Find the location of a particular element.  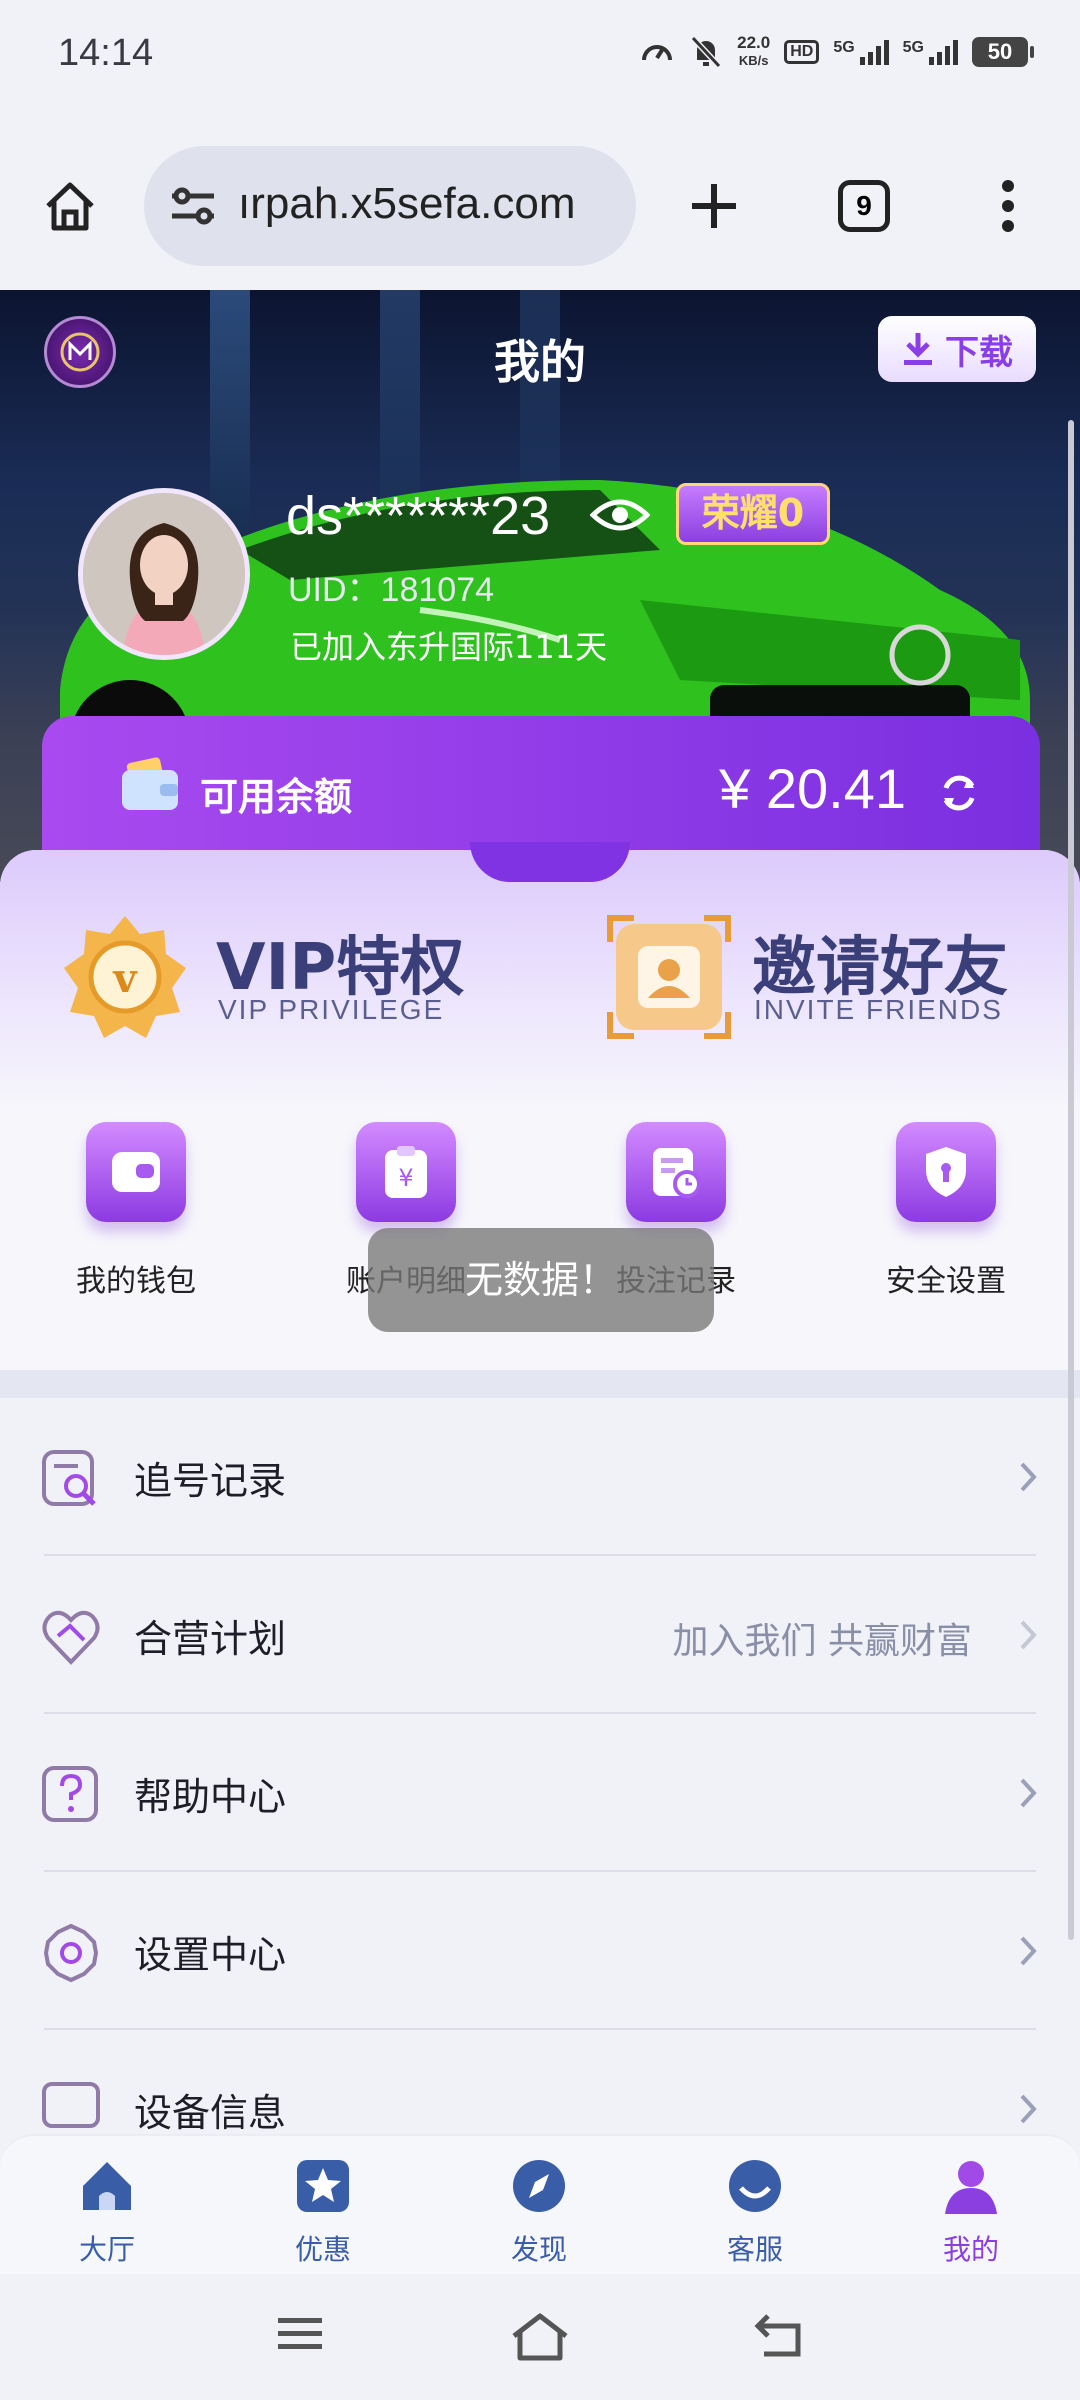

nav-label: 我的 is located at coordinates (970, 2249).